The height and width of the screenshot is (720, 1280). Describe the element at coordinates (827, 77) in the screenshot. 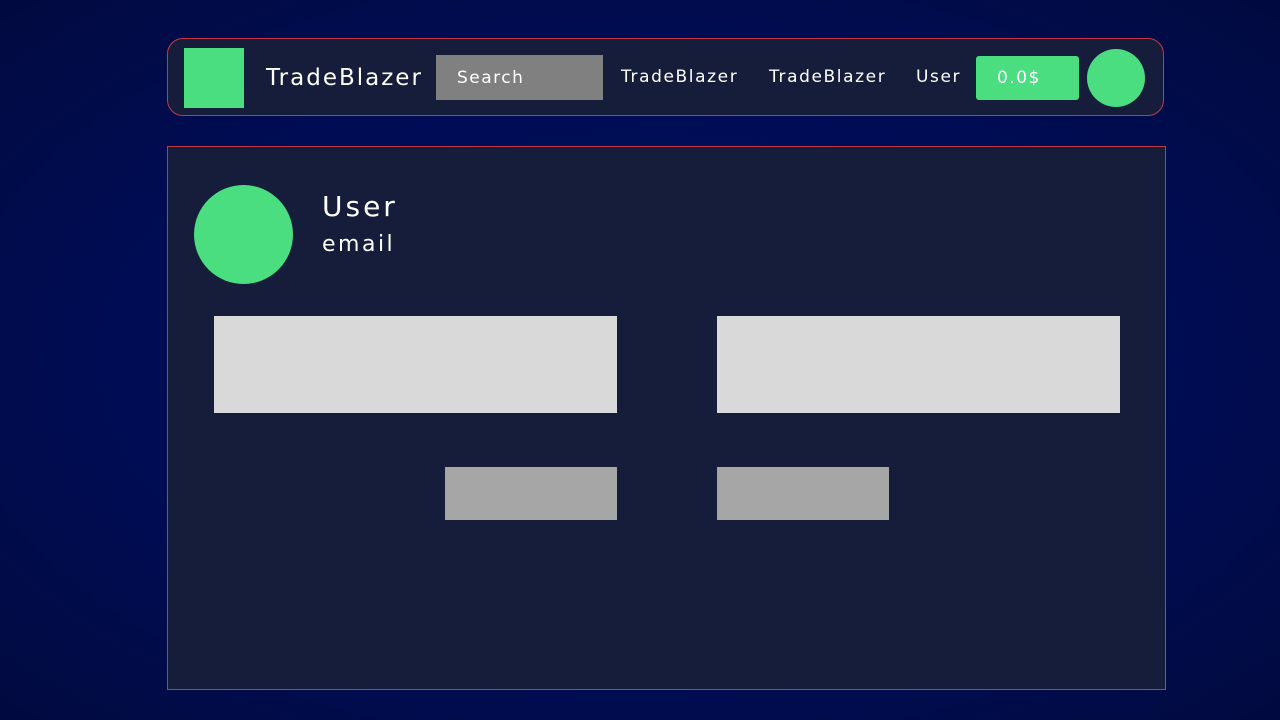

I see `nav-link-tradeblazer-2: TradeBlazer` at that location.